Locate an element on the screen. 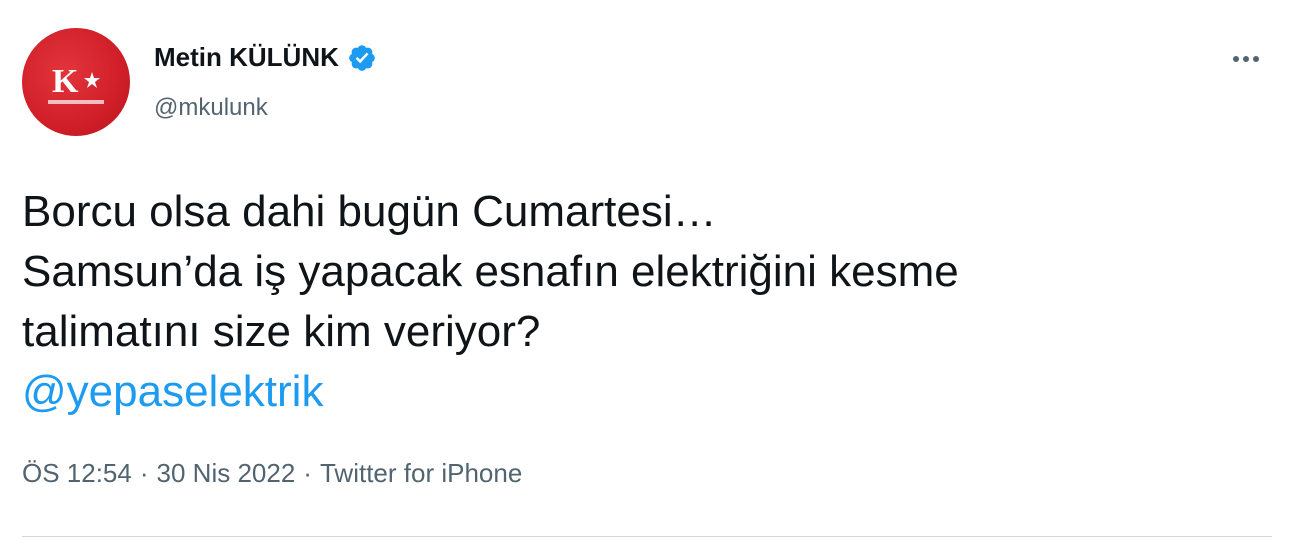 The image size is (1306, 542). author-handle: @mkulunk is located at coordinates (211, 108).